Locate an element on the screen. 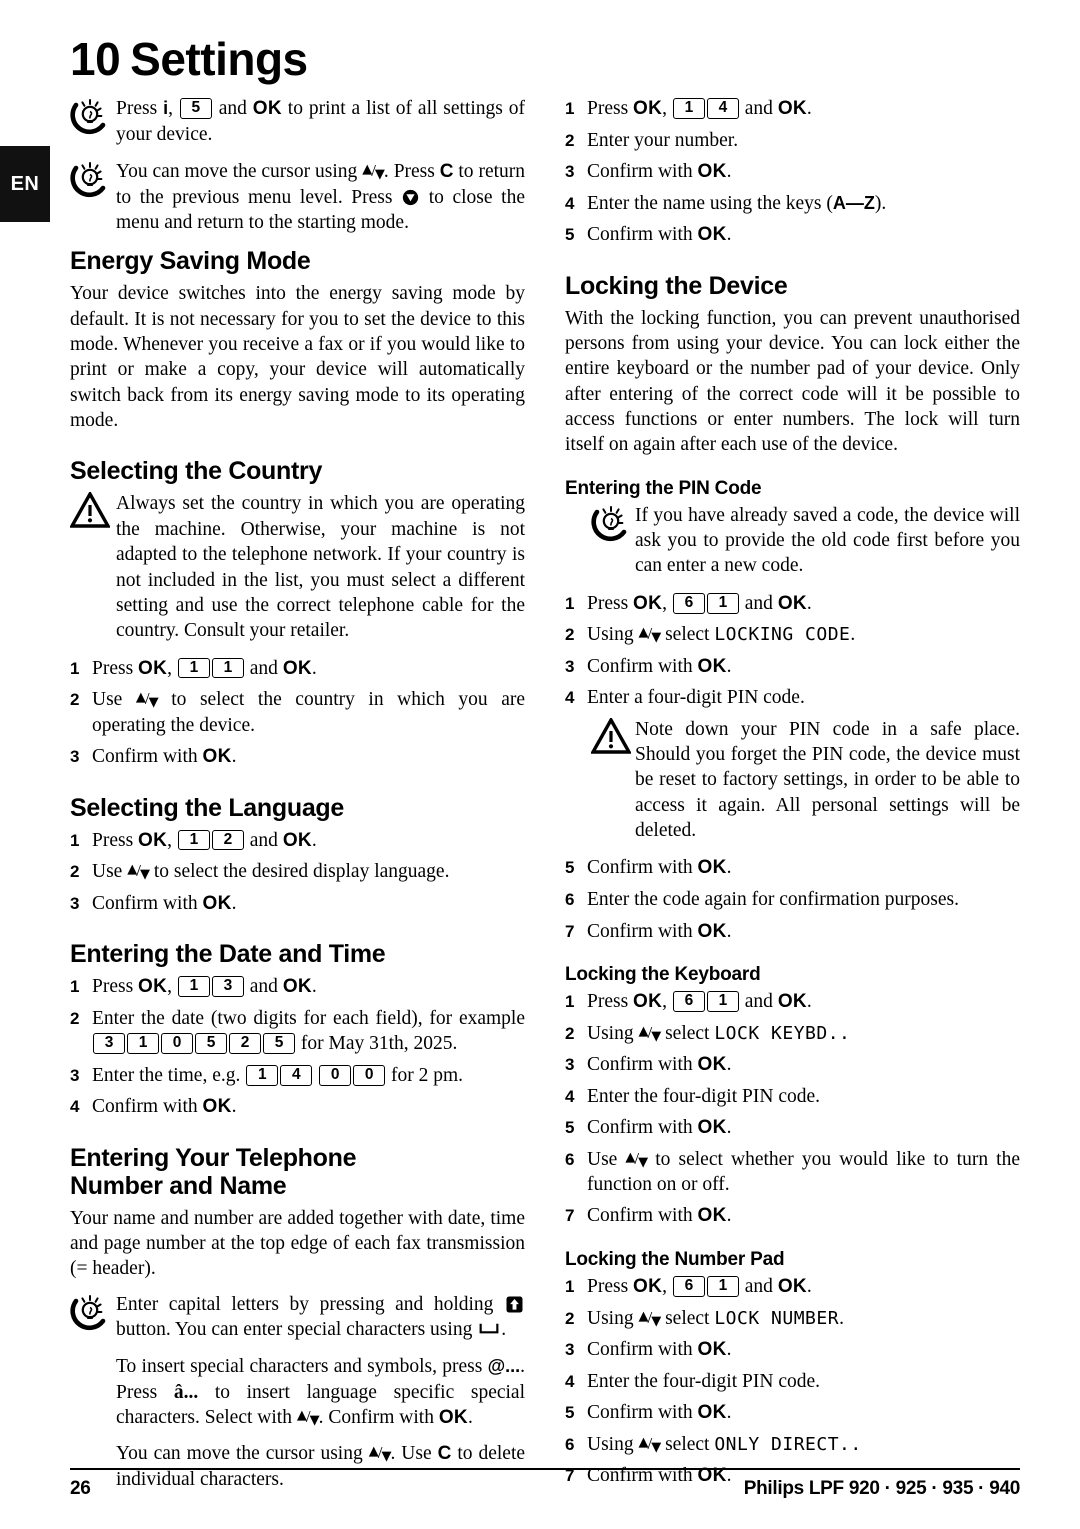 Image resolution: width=1080 pixels, height=1529 pixels. instruction-step: 4 Enter the name using the keys (A—Z). is located at coordinates (792, 203).